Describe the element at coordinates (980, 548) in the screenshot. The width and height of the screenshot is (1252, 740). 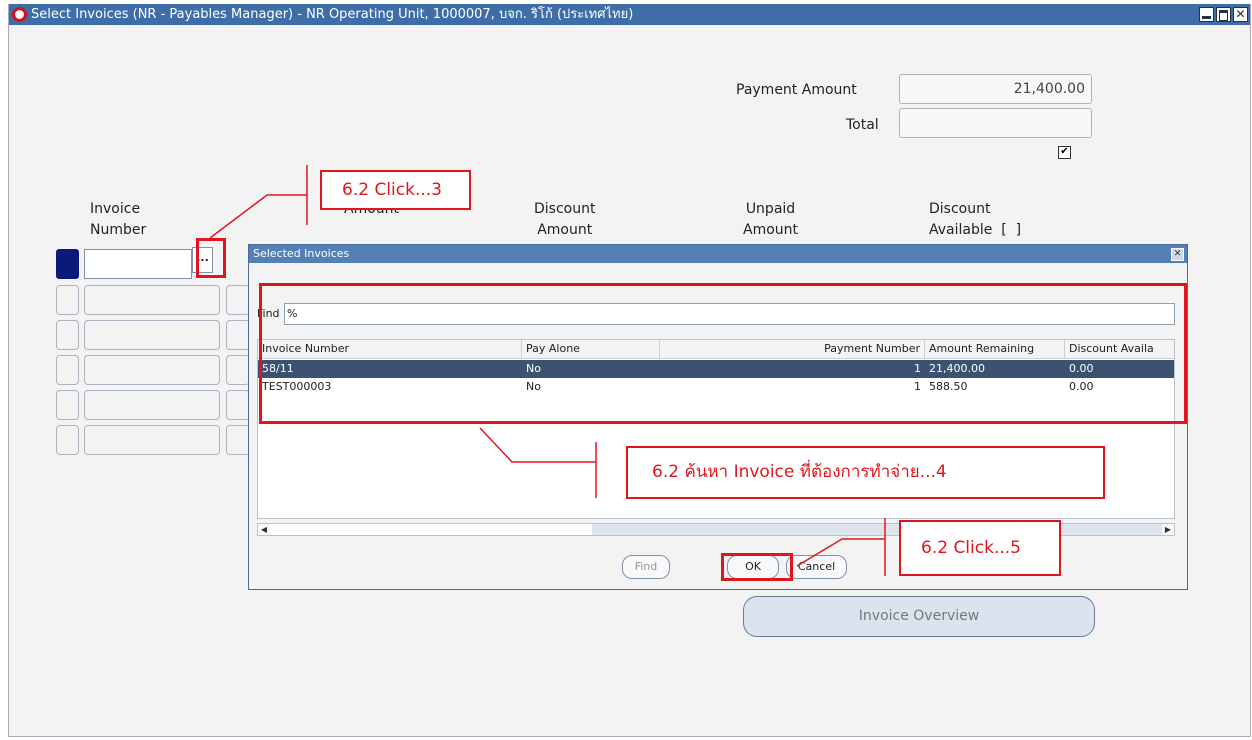
I see `callout-click5: 6.2 Click...5` at that location.